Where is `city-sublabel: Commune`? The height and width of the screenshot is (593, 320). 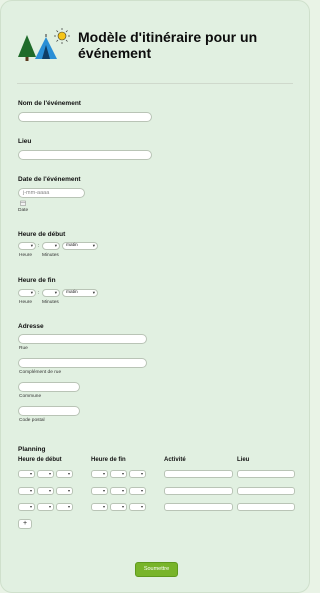
city-sublabel: Commune is located at coordinates (30, 396).